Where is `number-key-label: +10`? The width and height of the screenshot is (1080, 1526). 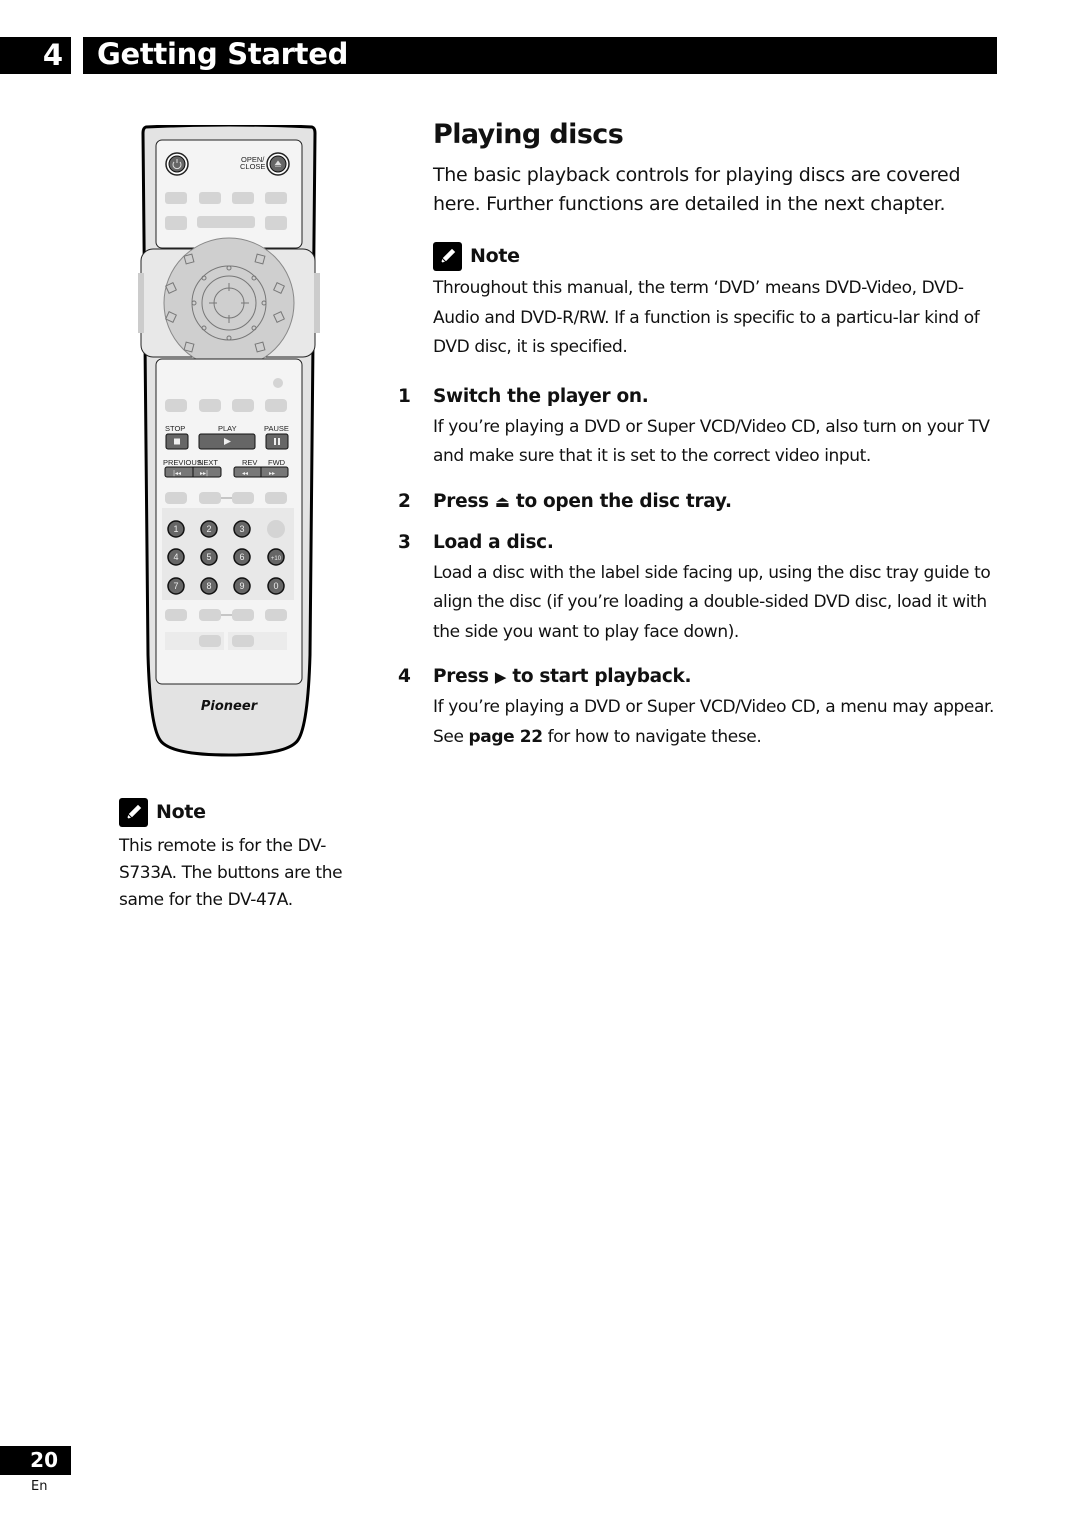
number-key-label: +10 is located at coordinates (276, 559).